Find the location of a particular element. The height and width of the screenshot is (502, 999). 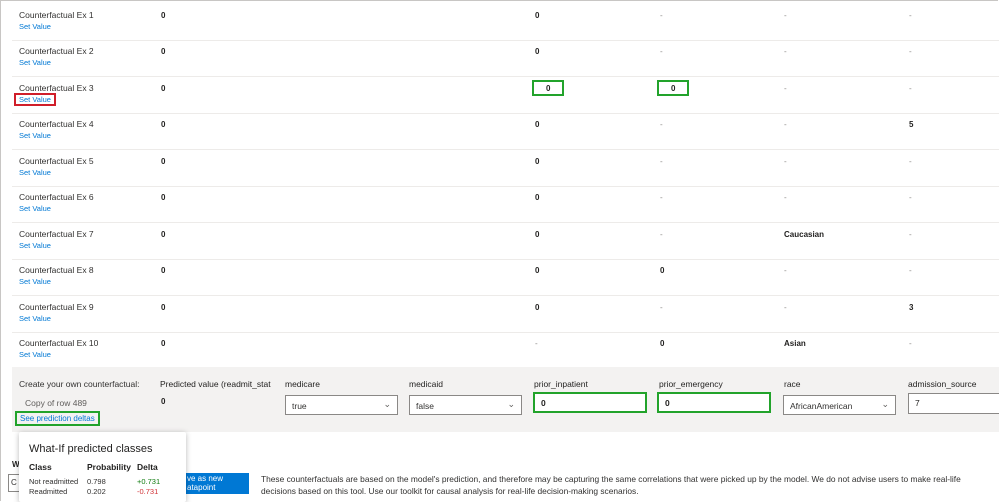

admission-source-input: 7 is located at coordinates (953, 403).